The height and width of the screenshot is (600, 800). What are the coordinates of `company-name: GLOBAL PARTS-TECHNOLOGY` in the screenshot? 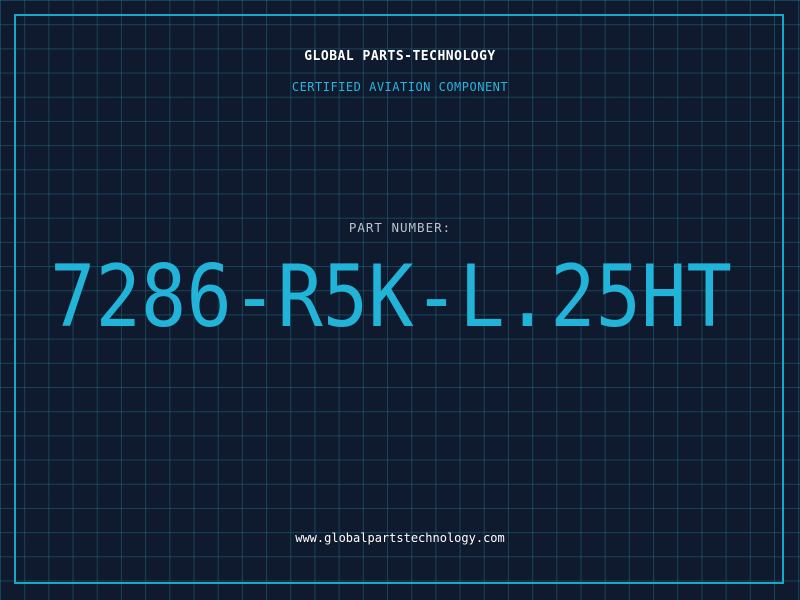 It's located at (400, 56).